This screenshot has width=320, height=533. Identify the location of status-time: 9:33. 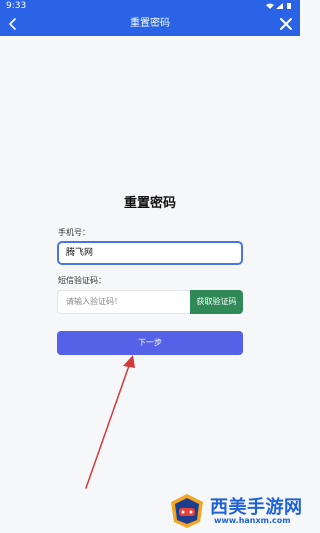
(16, 6).